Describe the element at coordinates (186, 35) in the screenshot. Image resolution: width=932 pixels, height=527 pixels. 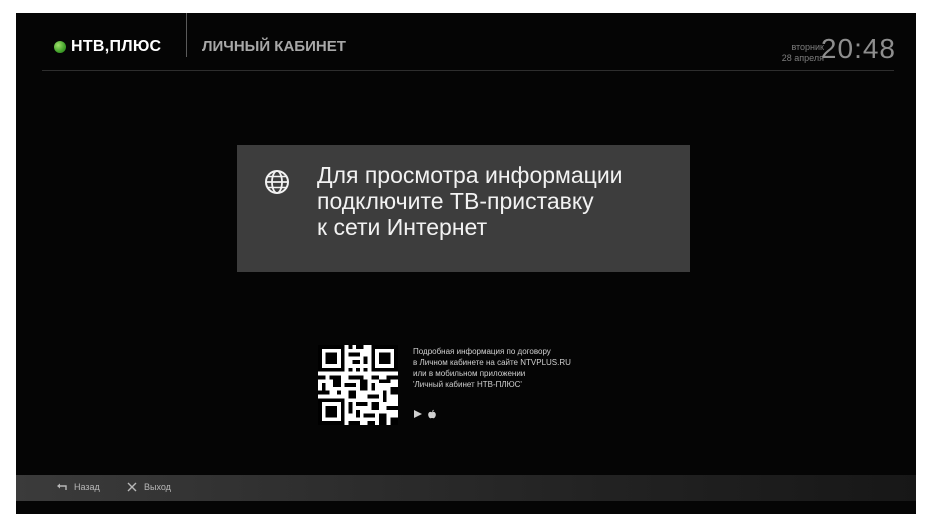
I see `header-divider` at that location.